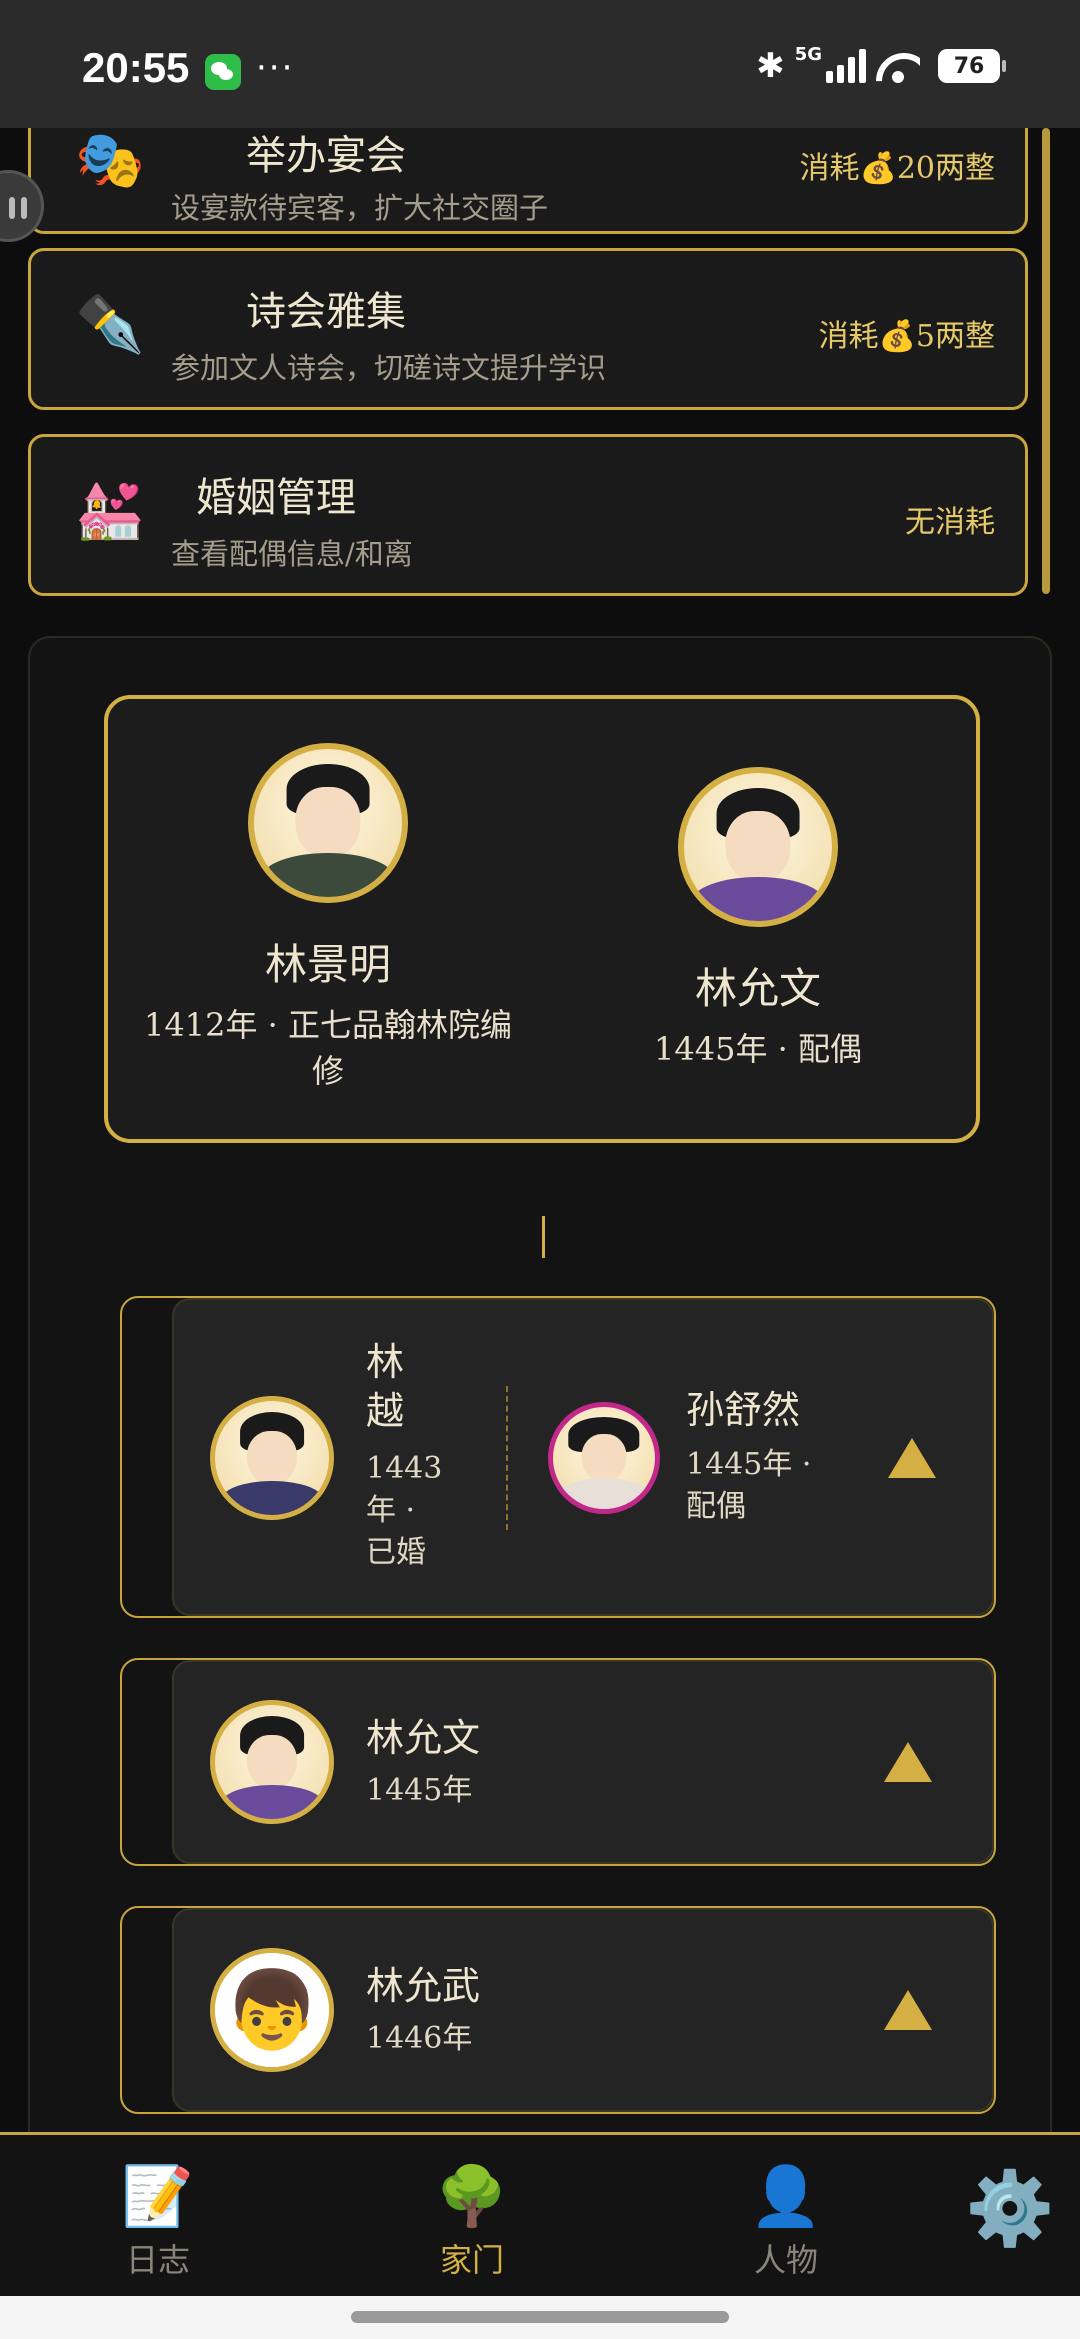 The image size is (1080, 2339). Describe the element at coordinates (743, 1410) in the screenshot. I see `child-spouse-name: 孙舒然` at that location.